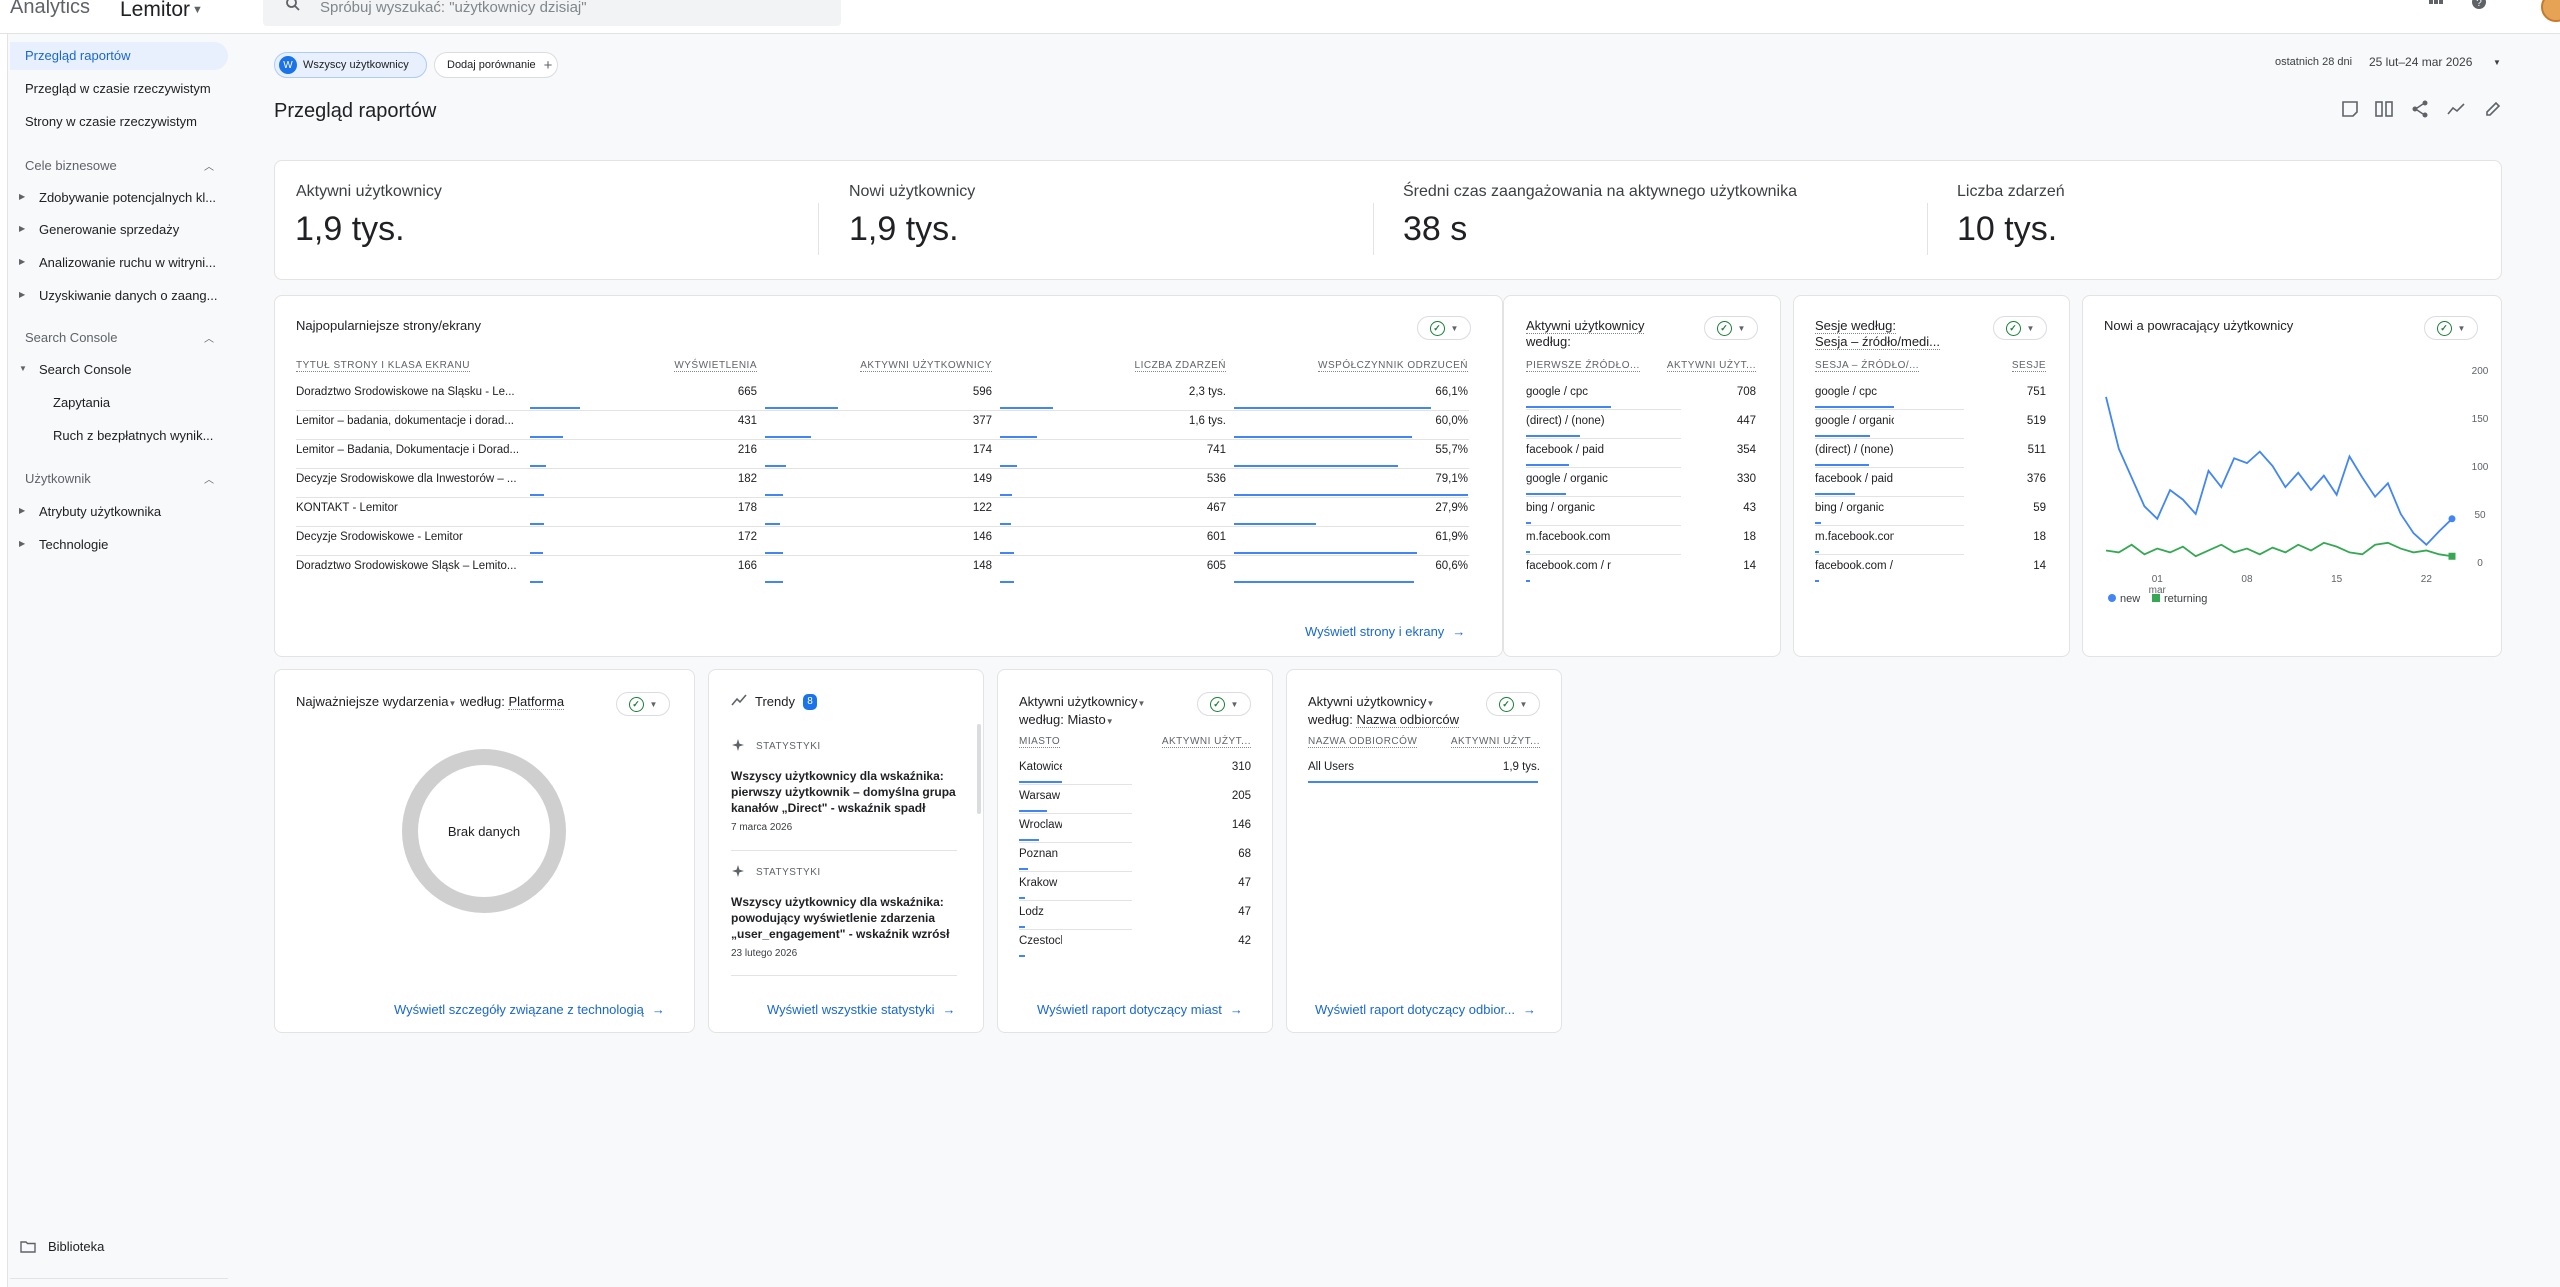 This screenshot has width=2560, height=1287. What do you see at coordinates (1040, 767) in the screenshot?
I see `list-item-name: Katowice` at bounding box center [1040, 767].